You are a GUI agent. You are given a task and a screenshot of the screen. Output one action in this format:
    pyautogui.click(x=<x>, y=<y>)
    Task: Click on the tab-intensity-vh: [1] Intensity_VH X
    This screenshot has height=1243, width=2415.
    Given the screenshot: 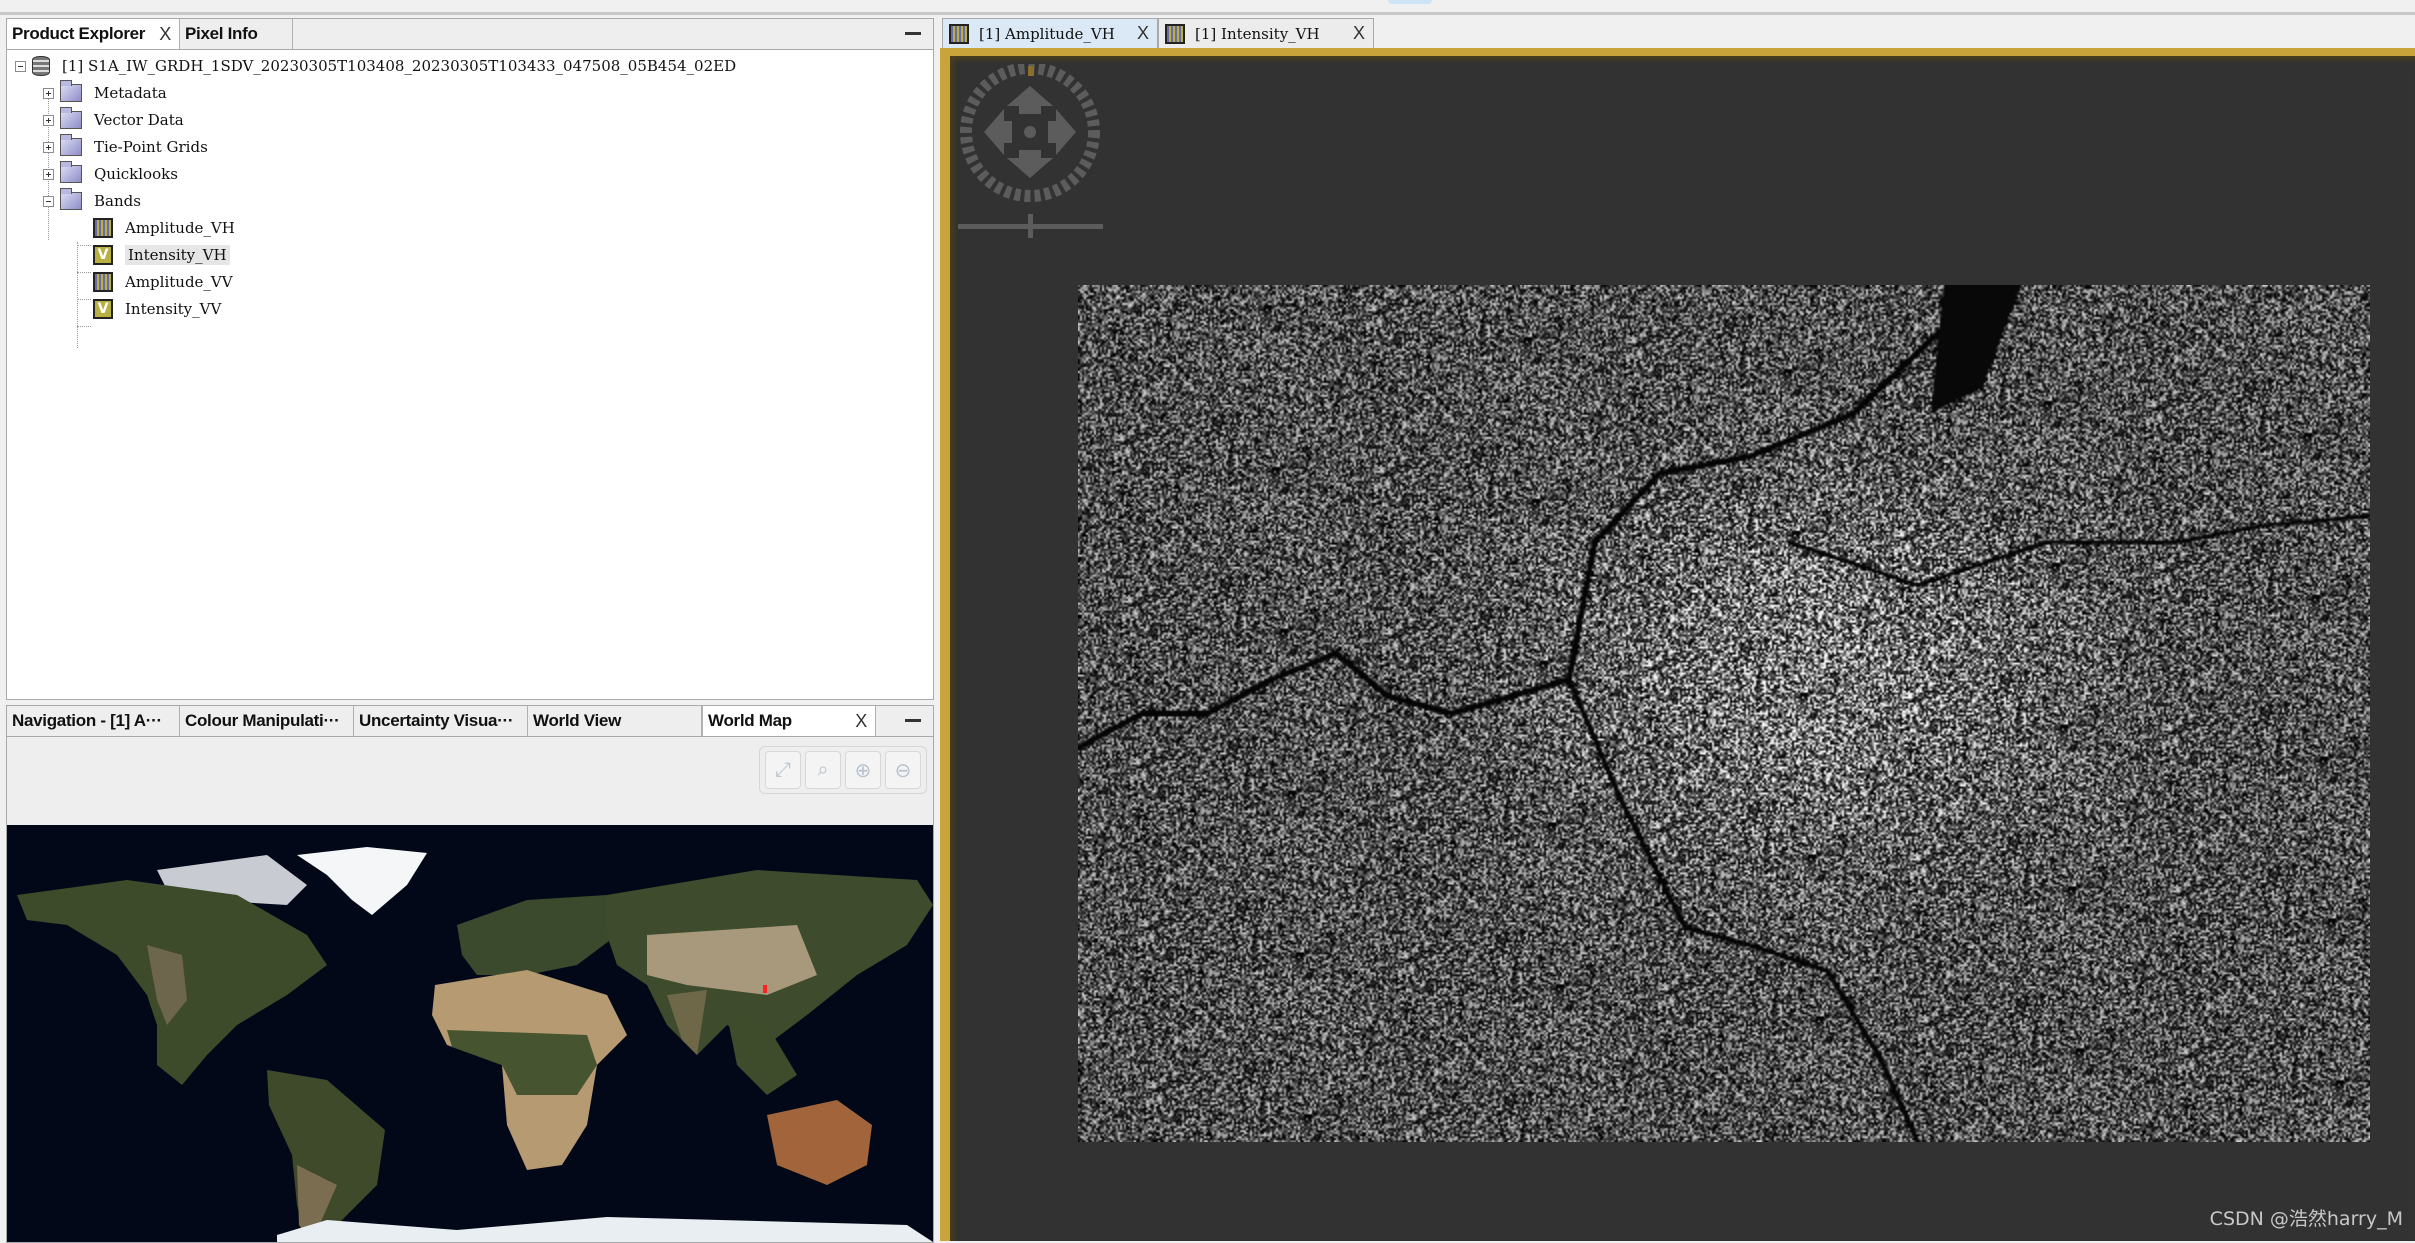 What is the action you would take?
    pyautogui.click(x=1266, y=33)
    